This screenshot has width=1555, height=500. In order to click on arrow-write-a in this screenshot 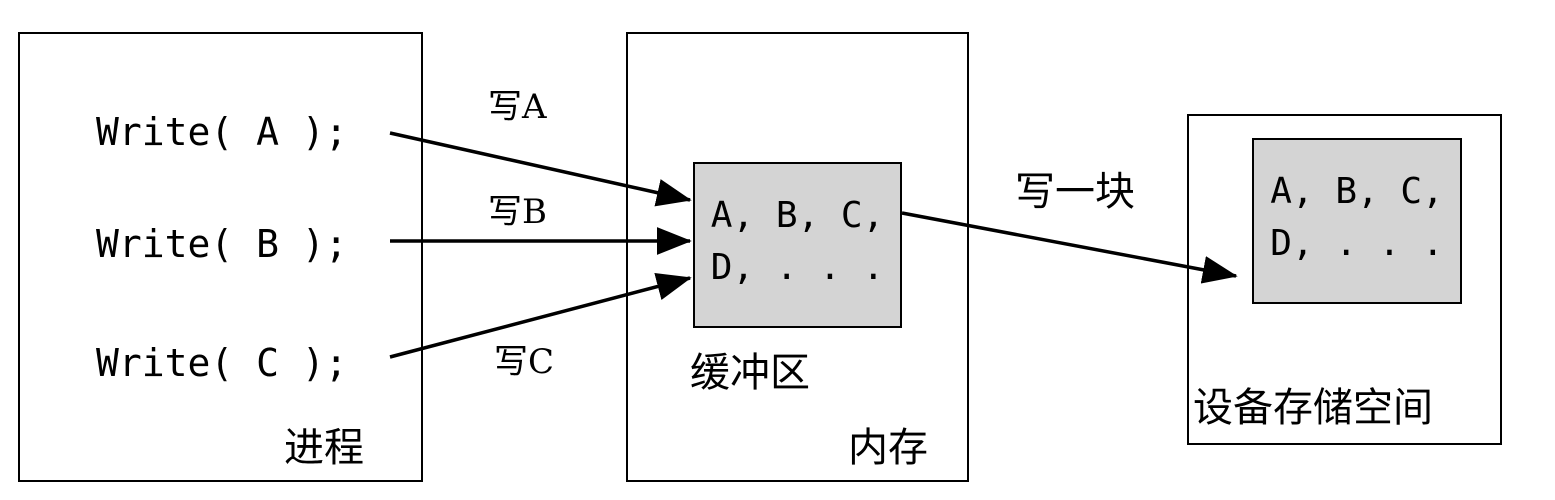, I will do `click(540, 169)`.